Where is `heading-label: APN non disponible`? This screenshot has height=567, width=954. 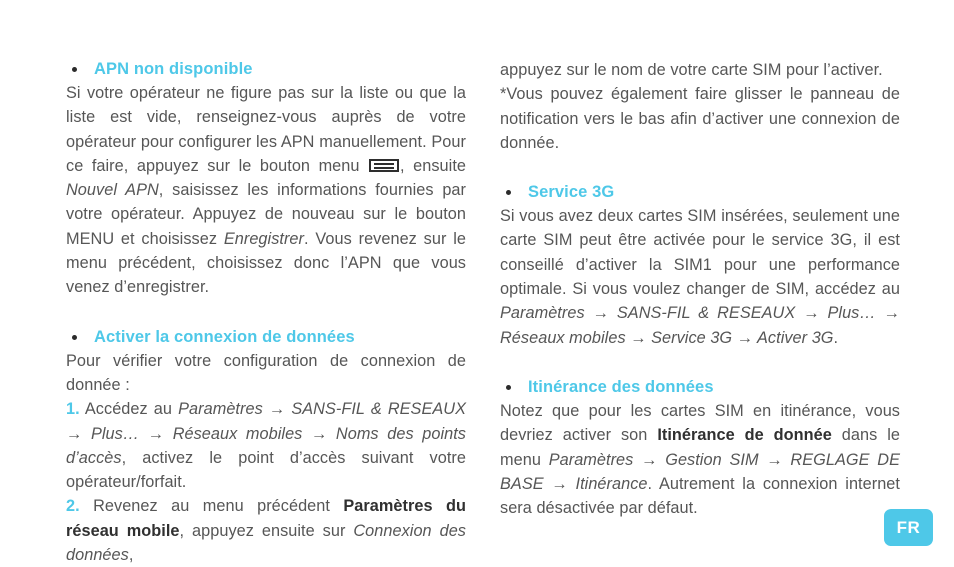
heading-label: APN non disponible is located at coordinates (173, 69).